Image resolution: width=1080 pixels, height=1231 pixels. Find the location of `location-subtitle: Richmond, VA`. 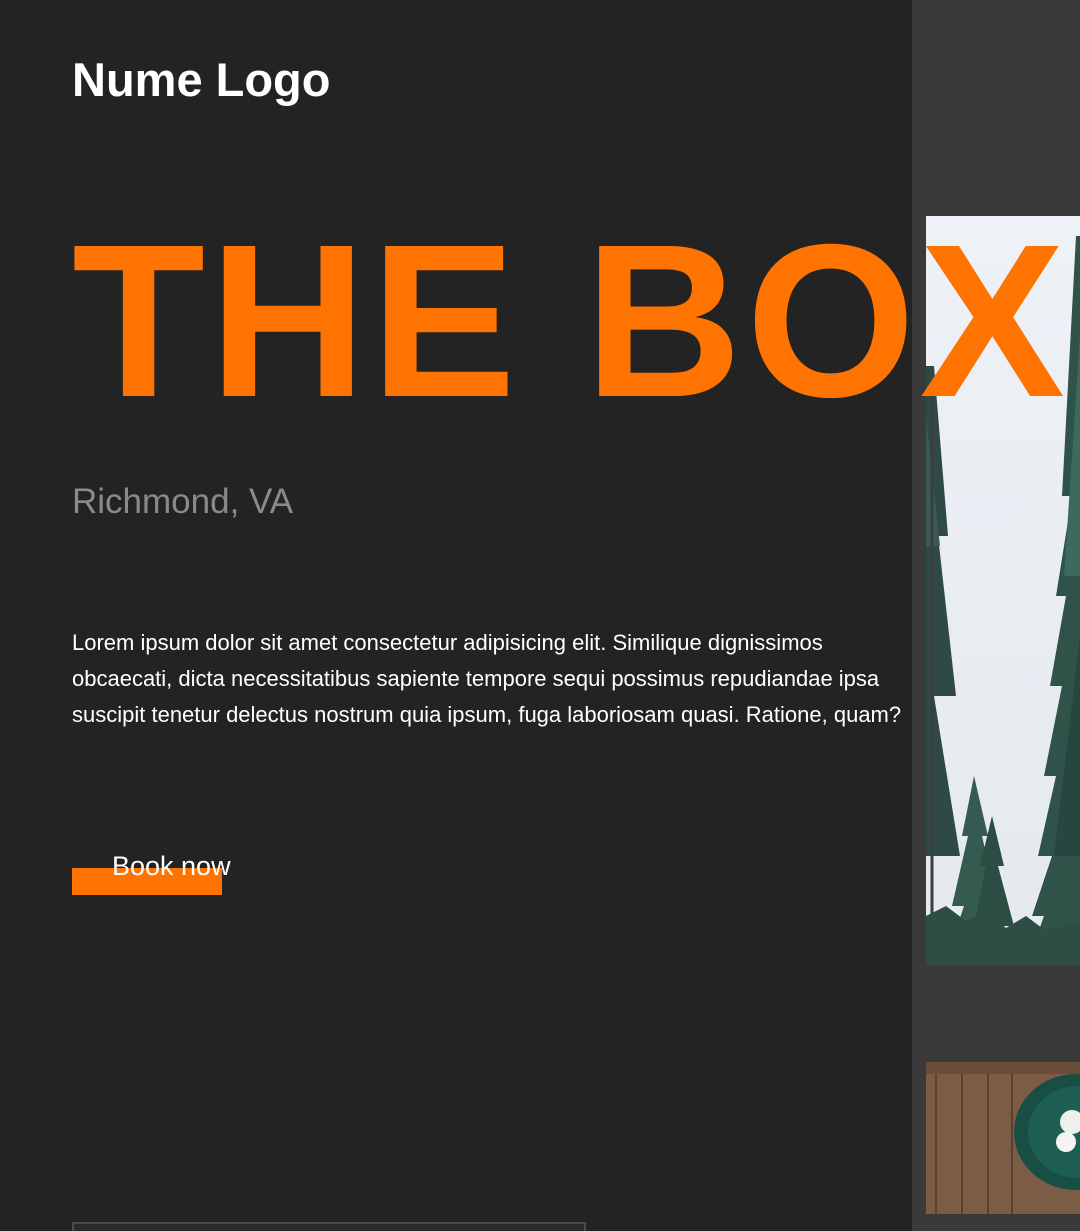

location-subtitle: Richmond, VA is located at coordinates (183, 501).